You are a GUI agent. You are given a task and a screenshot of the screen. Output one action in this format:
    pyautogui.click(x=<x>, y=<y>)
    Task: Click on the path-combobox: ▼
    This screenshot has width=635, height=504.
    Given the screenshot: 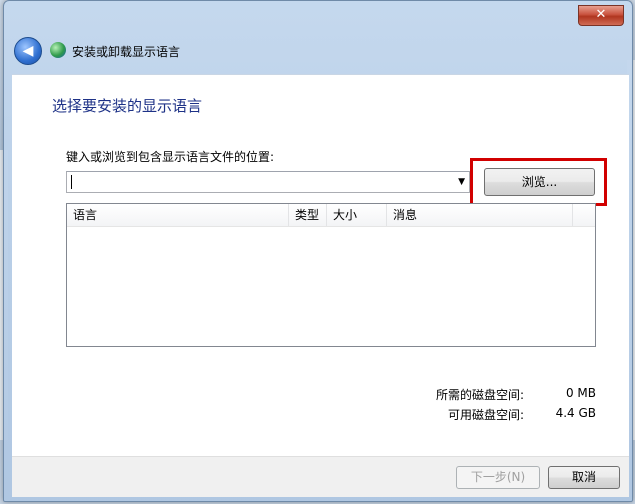 What is the action you would take?
    pyautogui.click(x=268, y=182)
    